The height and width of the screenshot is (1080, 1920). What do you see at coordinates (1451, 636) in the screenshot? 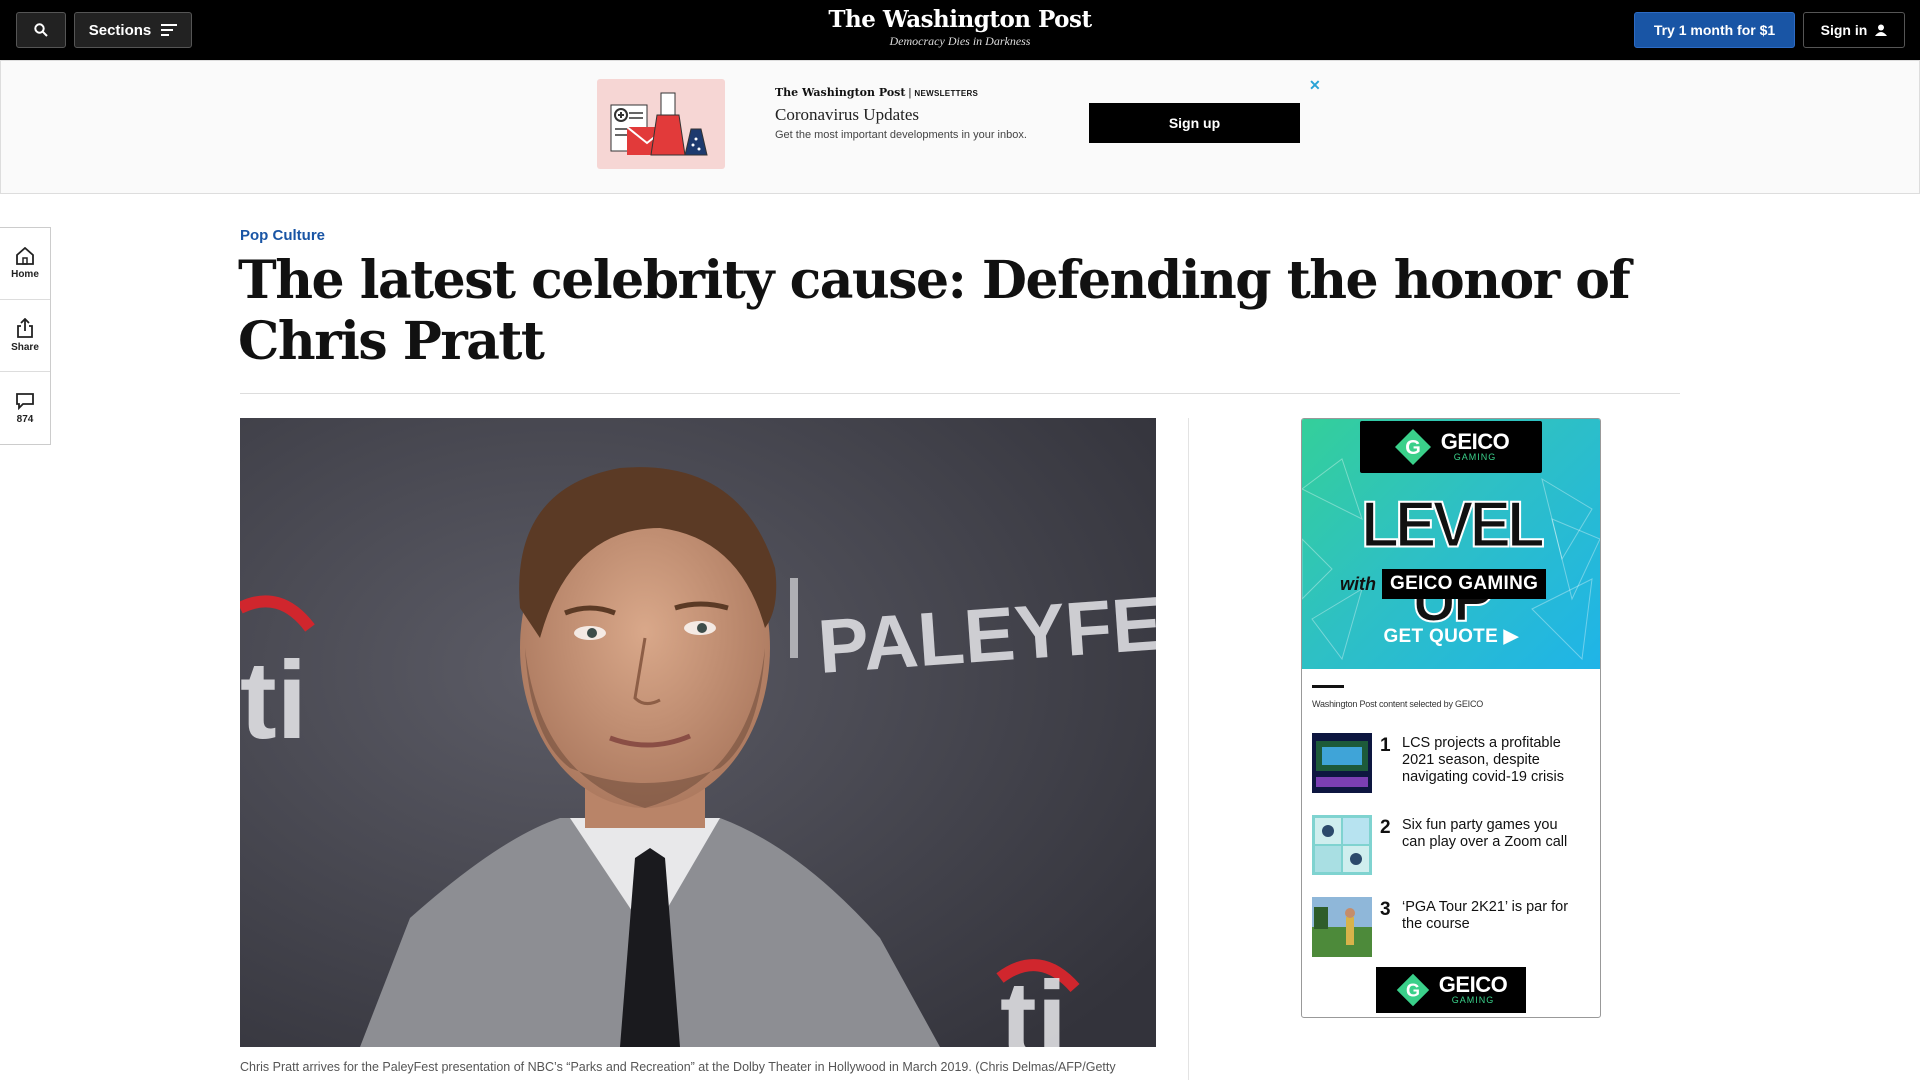
I see `get-quote-button: GET QUOTE ▶` at bounding box center [1451, 636].